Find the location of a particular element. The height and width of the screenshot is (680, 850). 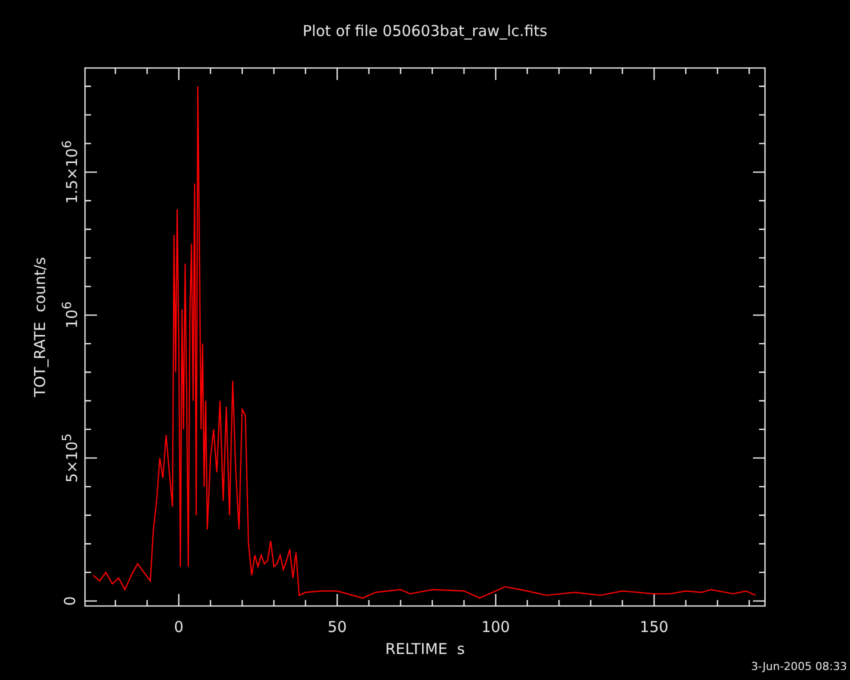

timestamp: 3-Jun-2005 08:33 is located at coordinates (799, 666).